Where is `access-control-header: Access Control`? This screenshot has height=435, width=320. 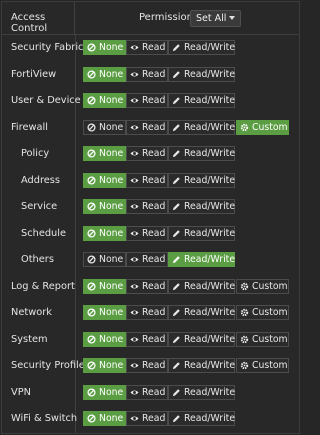 access-control-header: Access Control is located at coordinates (38, 18).